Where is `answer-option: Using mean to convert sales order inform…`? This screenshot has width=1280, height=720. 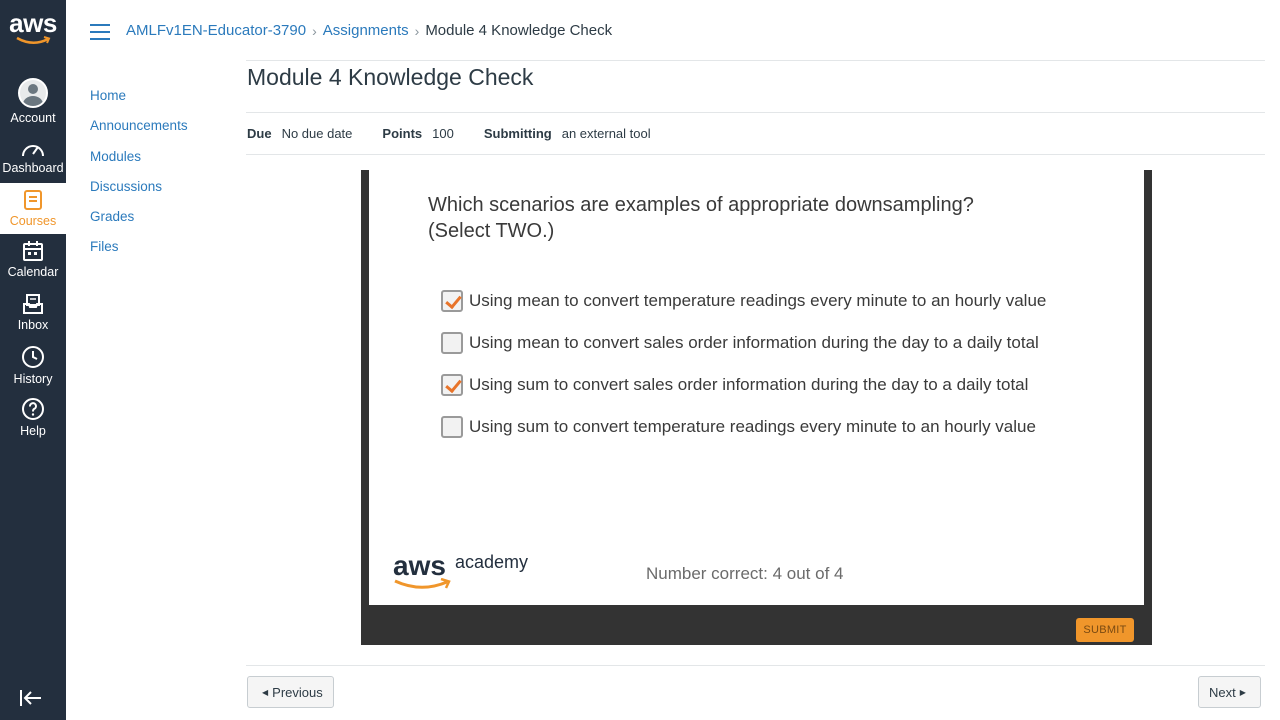 answer-option: Using mean to convert sales order inform… is located at coordinates (743, 343).